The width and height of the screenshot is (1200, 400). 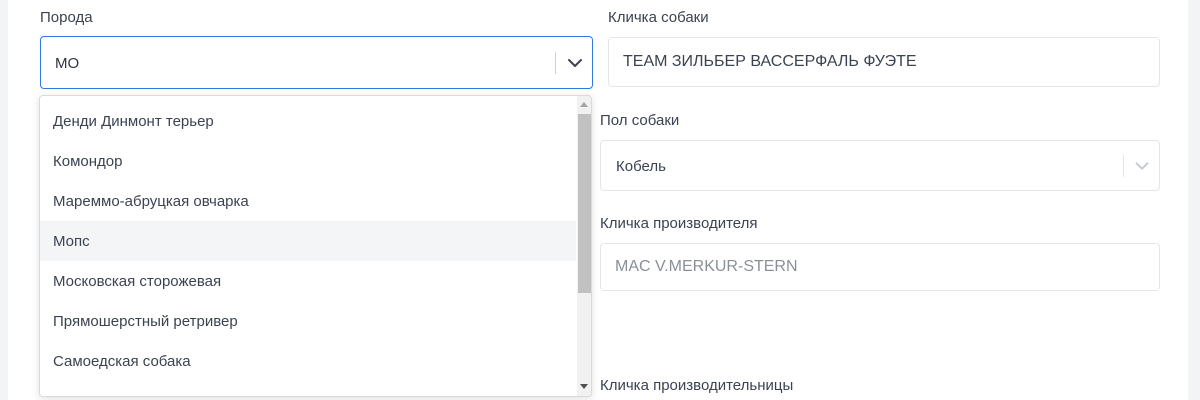 What do you see at coordinates (308, 241) in the screenshot?
I see `dropdown-option-hovered: Мопс` at bounding box center [308, 241].